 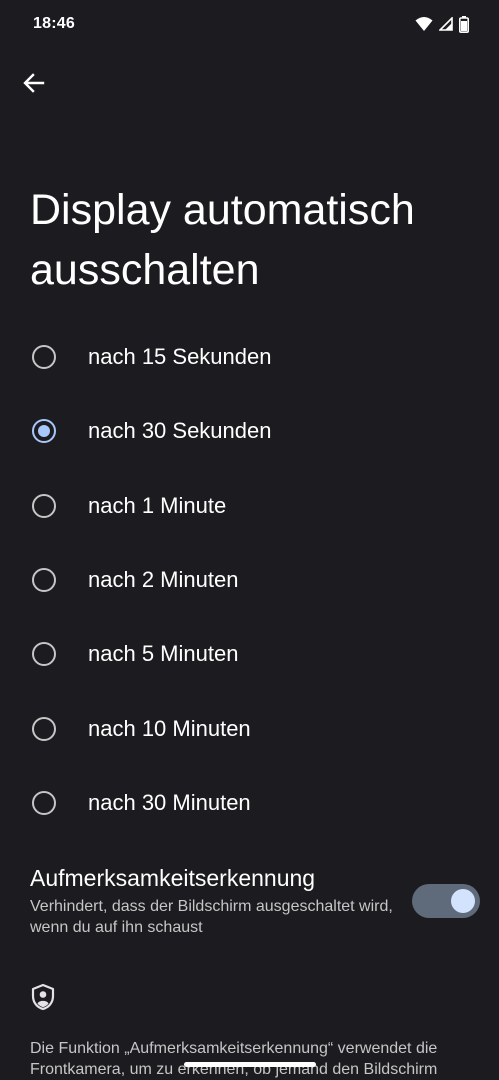 What do you see at coordinates (424, 24) in the screenshot?
I see `wifi-icon` at bounding box center [424, 24].